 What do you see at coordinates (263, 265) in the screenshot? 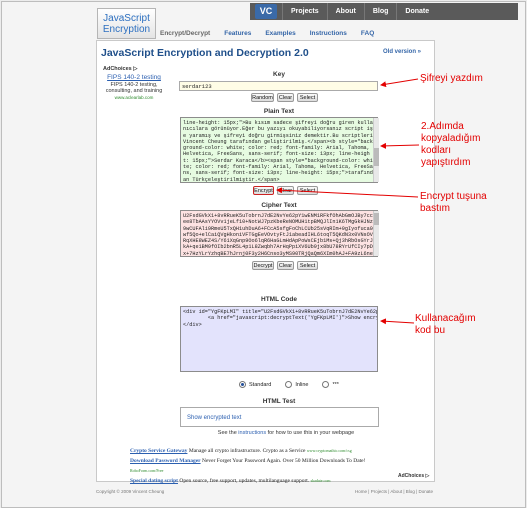
I see `decrypt-button: Decrypt` at bounding box center [263, 265].